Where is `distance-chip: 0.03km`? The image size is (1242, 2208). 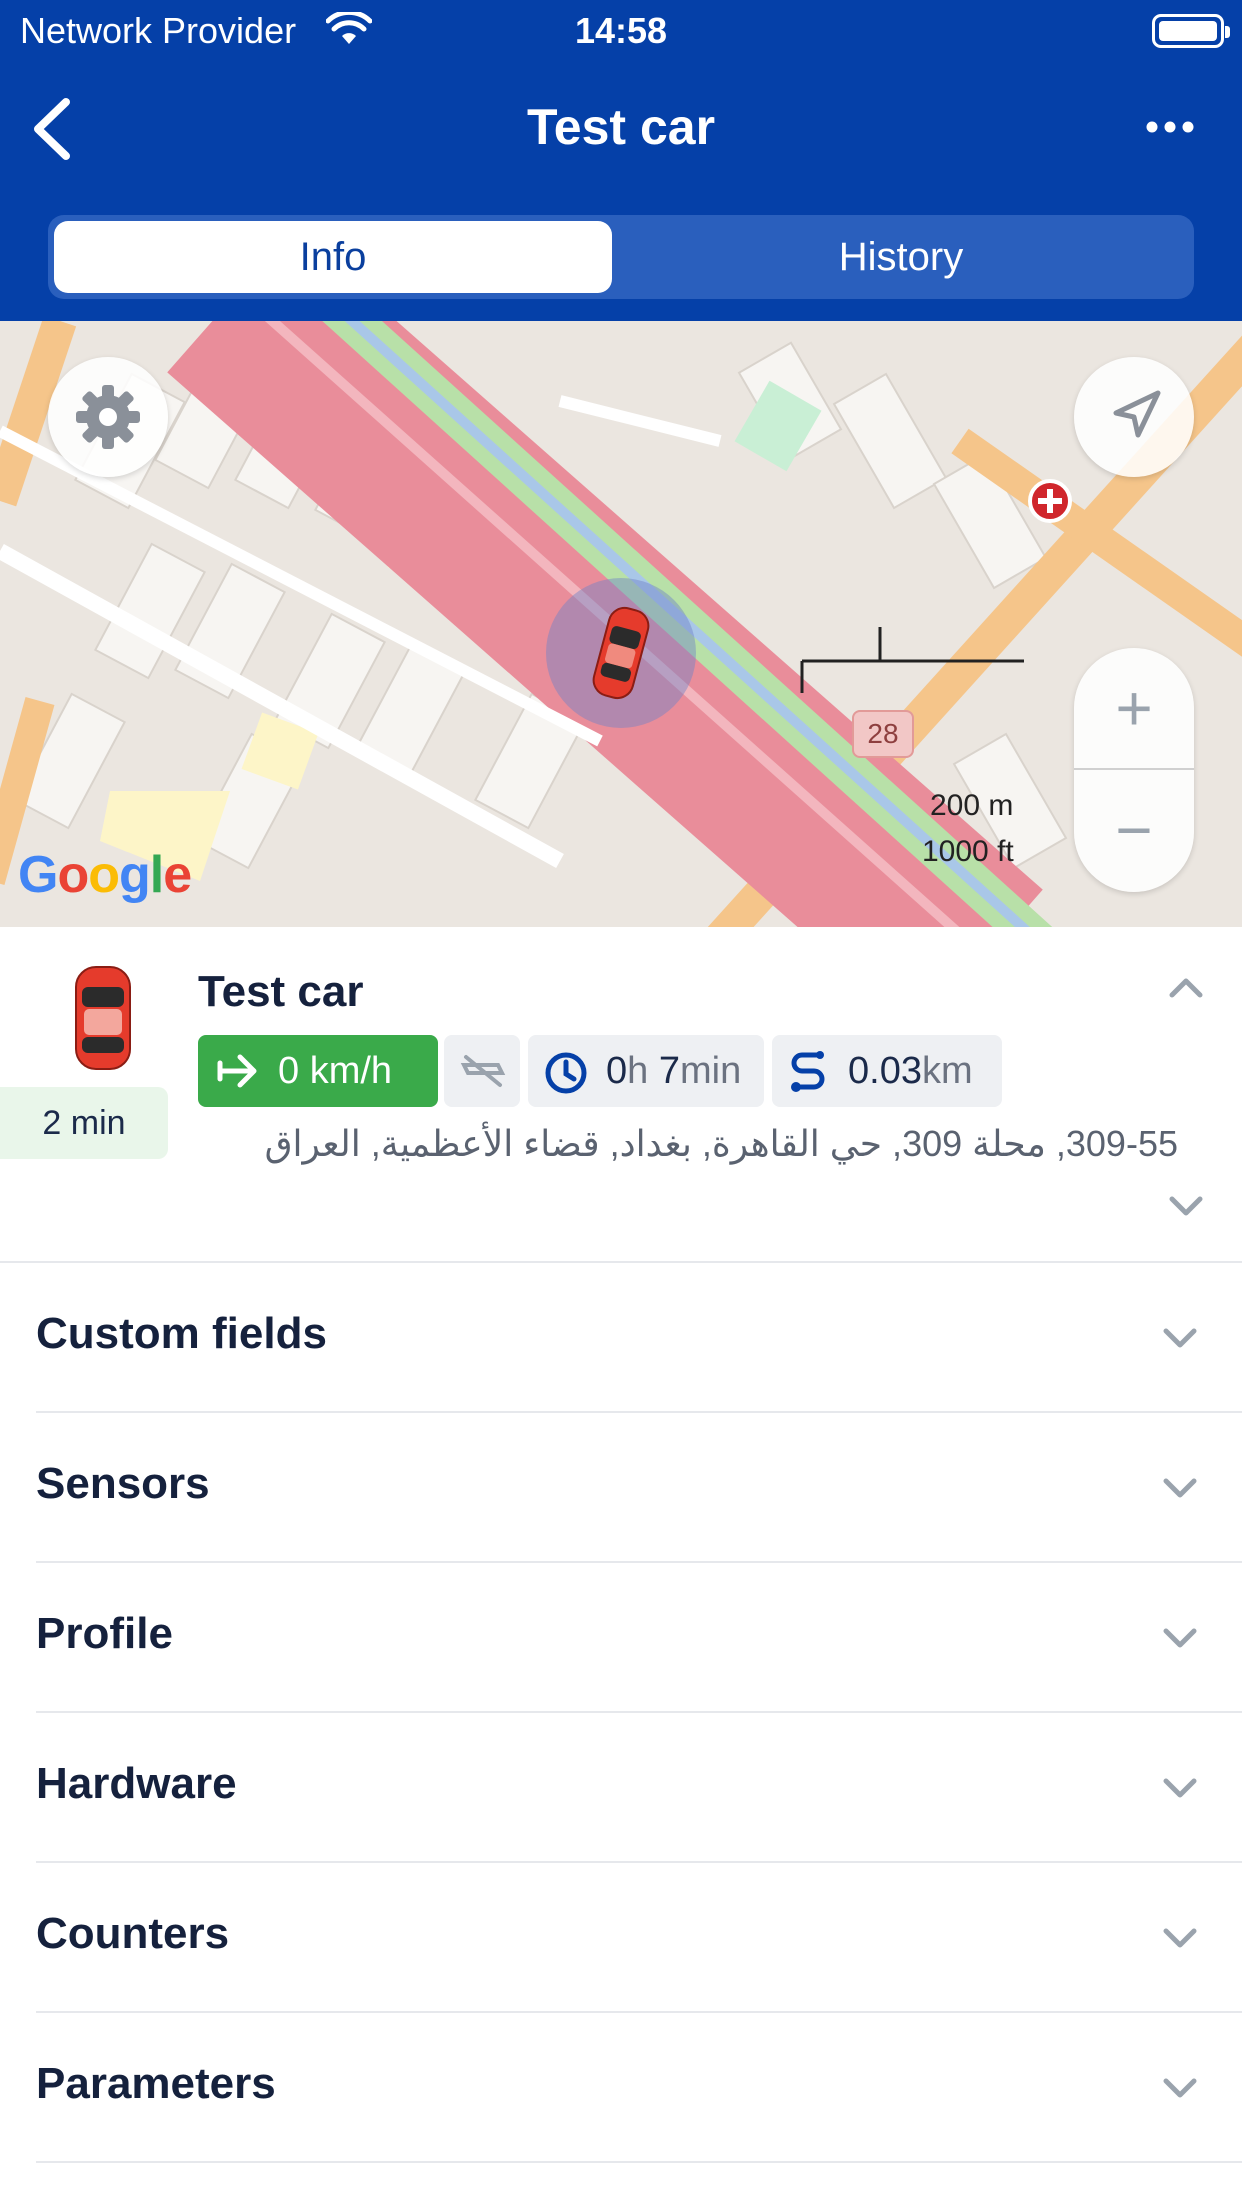 distance-chip: 0.03km is located at coordinates (887, 1071).